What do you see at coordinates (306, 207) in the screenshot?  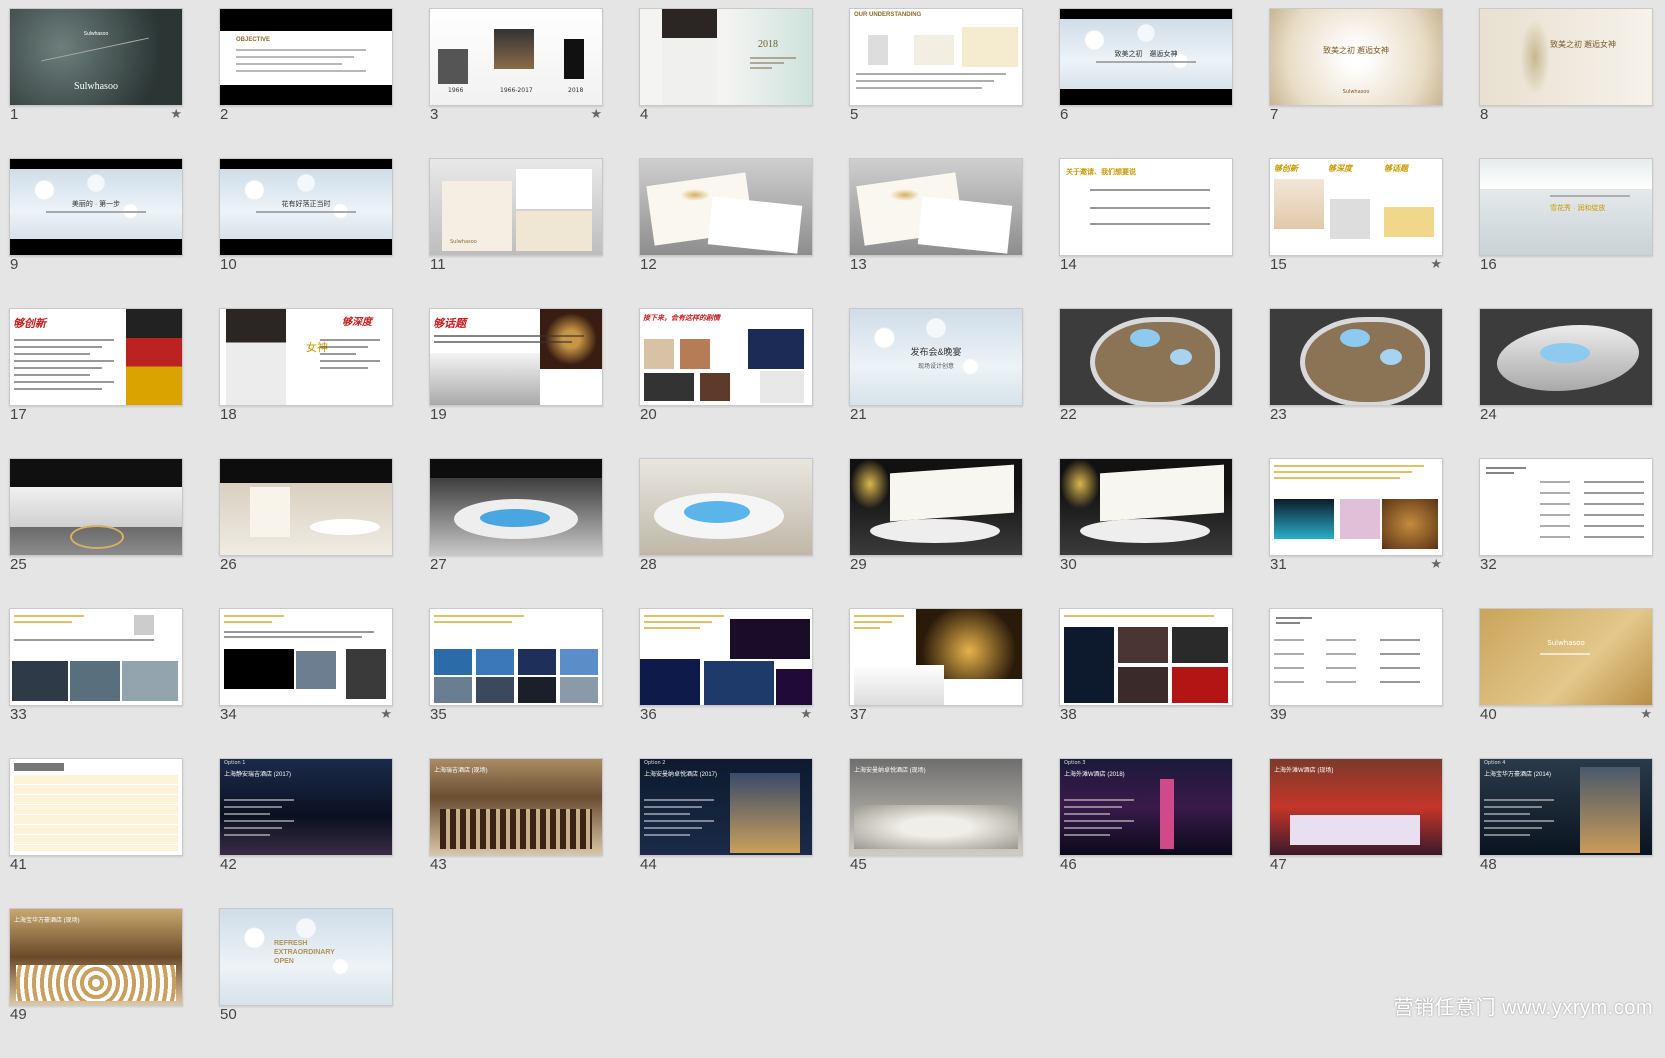 I see `slide-thumbnail: 花有好落正当时` at bounding box center [306, 207].